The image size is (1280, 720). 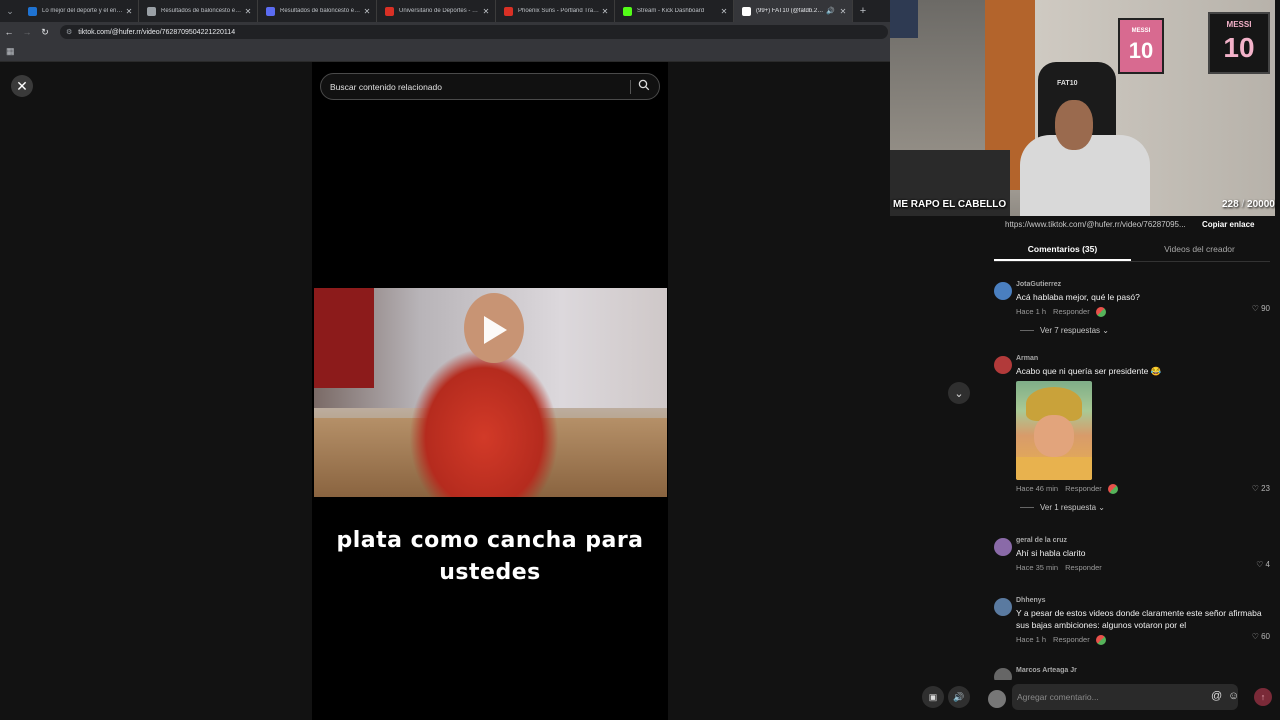 I want to click on messi-poster: MESSI 10, so click(x=1239, y=43).